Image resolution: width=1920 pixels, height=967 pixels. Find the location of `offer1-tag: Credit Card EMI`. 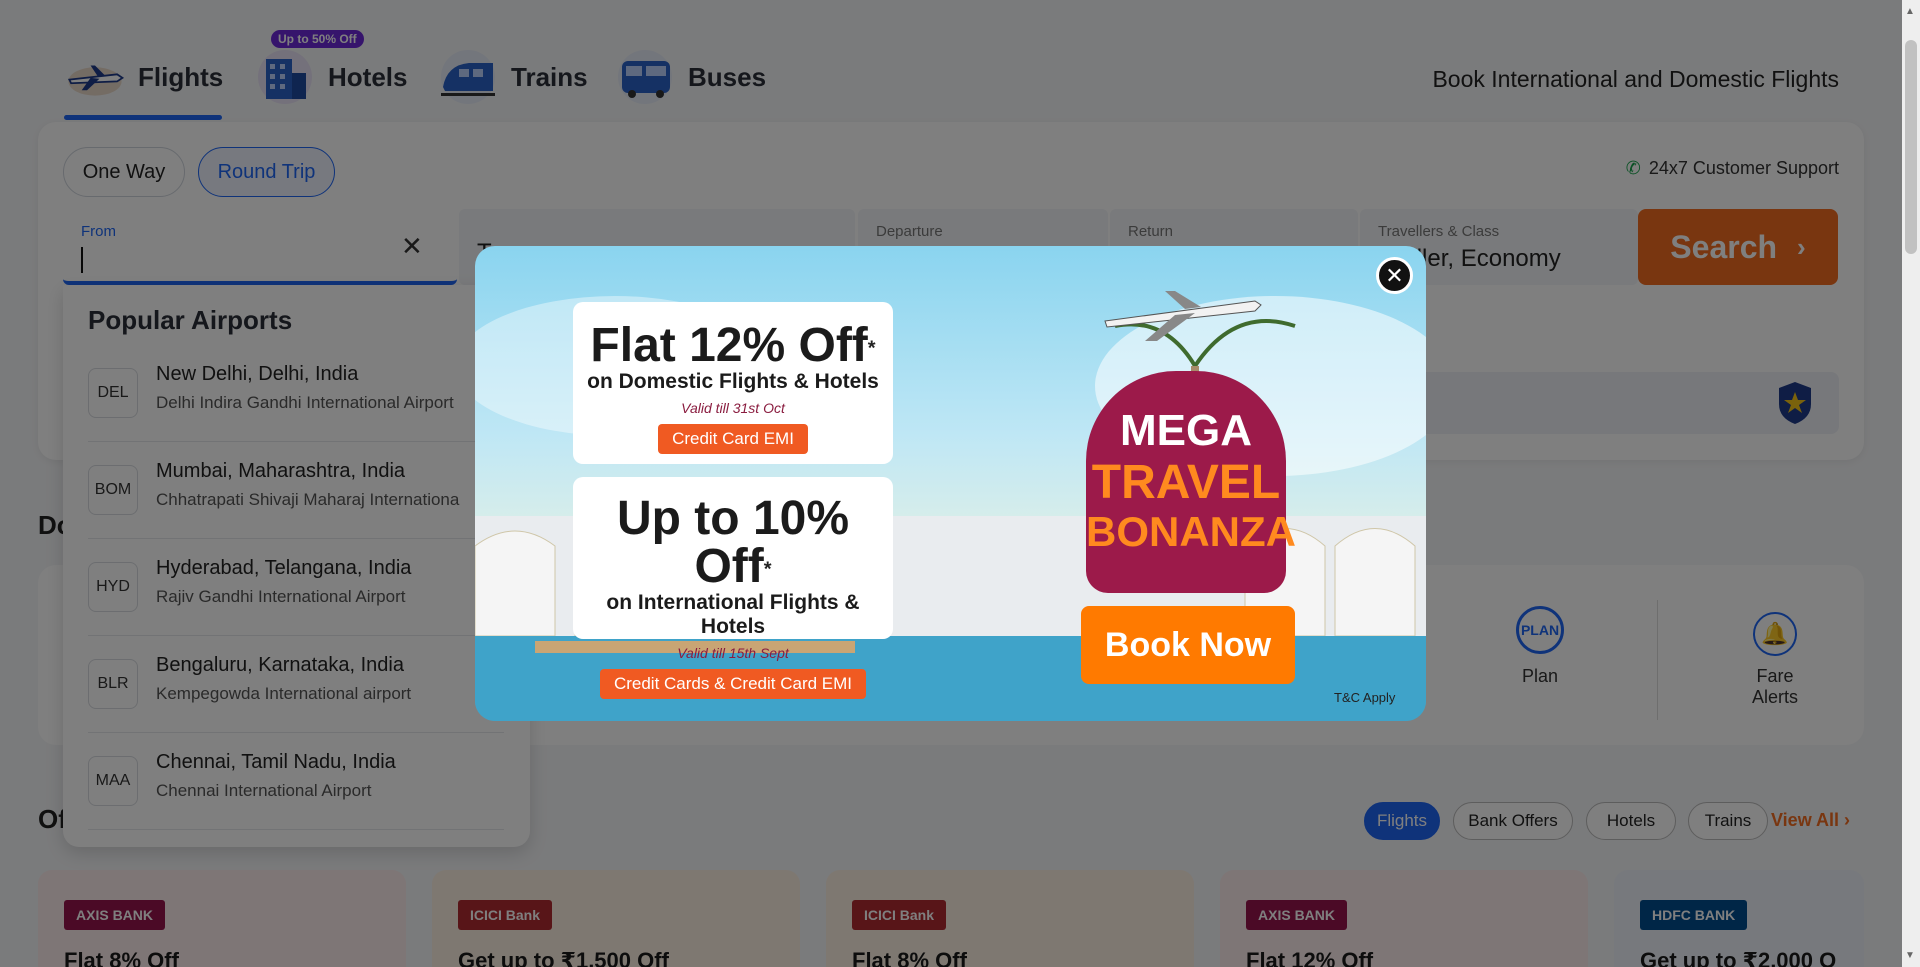

offer1-tag: Credit Card EMI is located at coordinates (733, 439).